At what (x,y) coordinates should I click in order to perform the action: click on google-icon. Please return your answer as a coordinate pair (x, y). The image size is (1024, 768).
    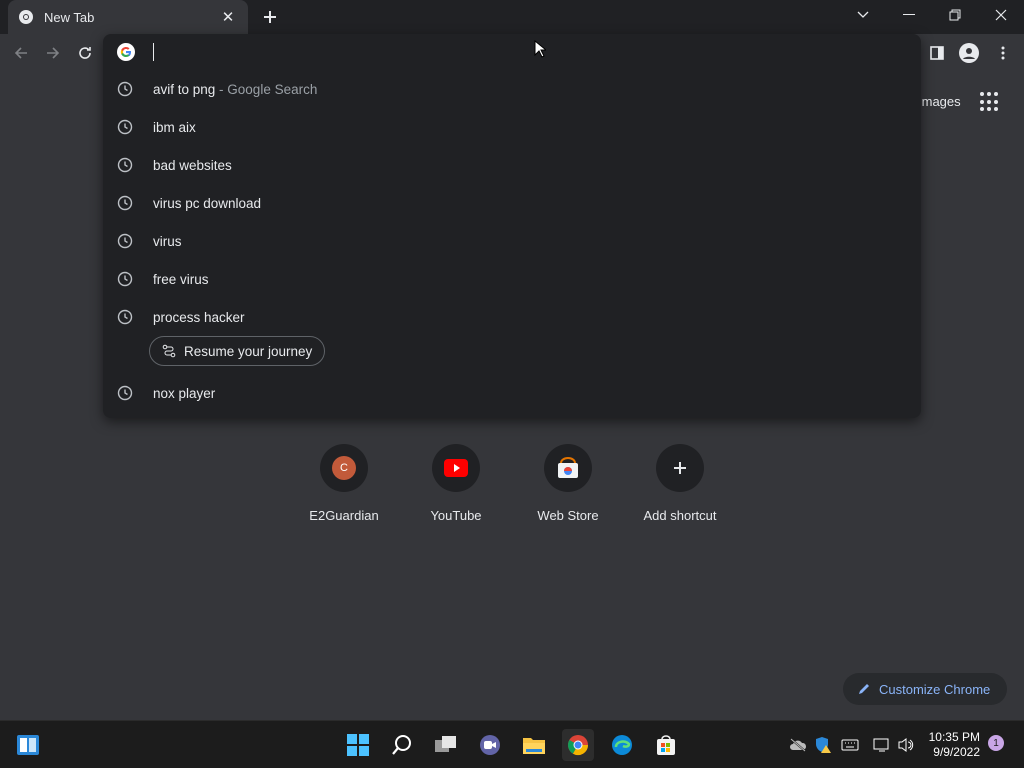
    Looking at the image, I should click on (126, 52).